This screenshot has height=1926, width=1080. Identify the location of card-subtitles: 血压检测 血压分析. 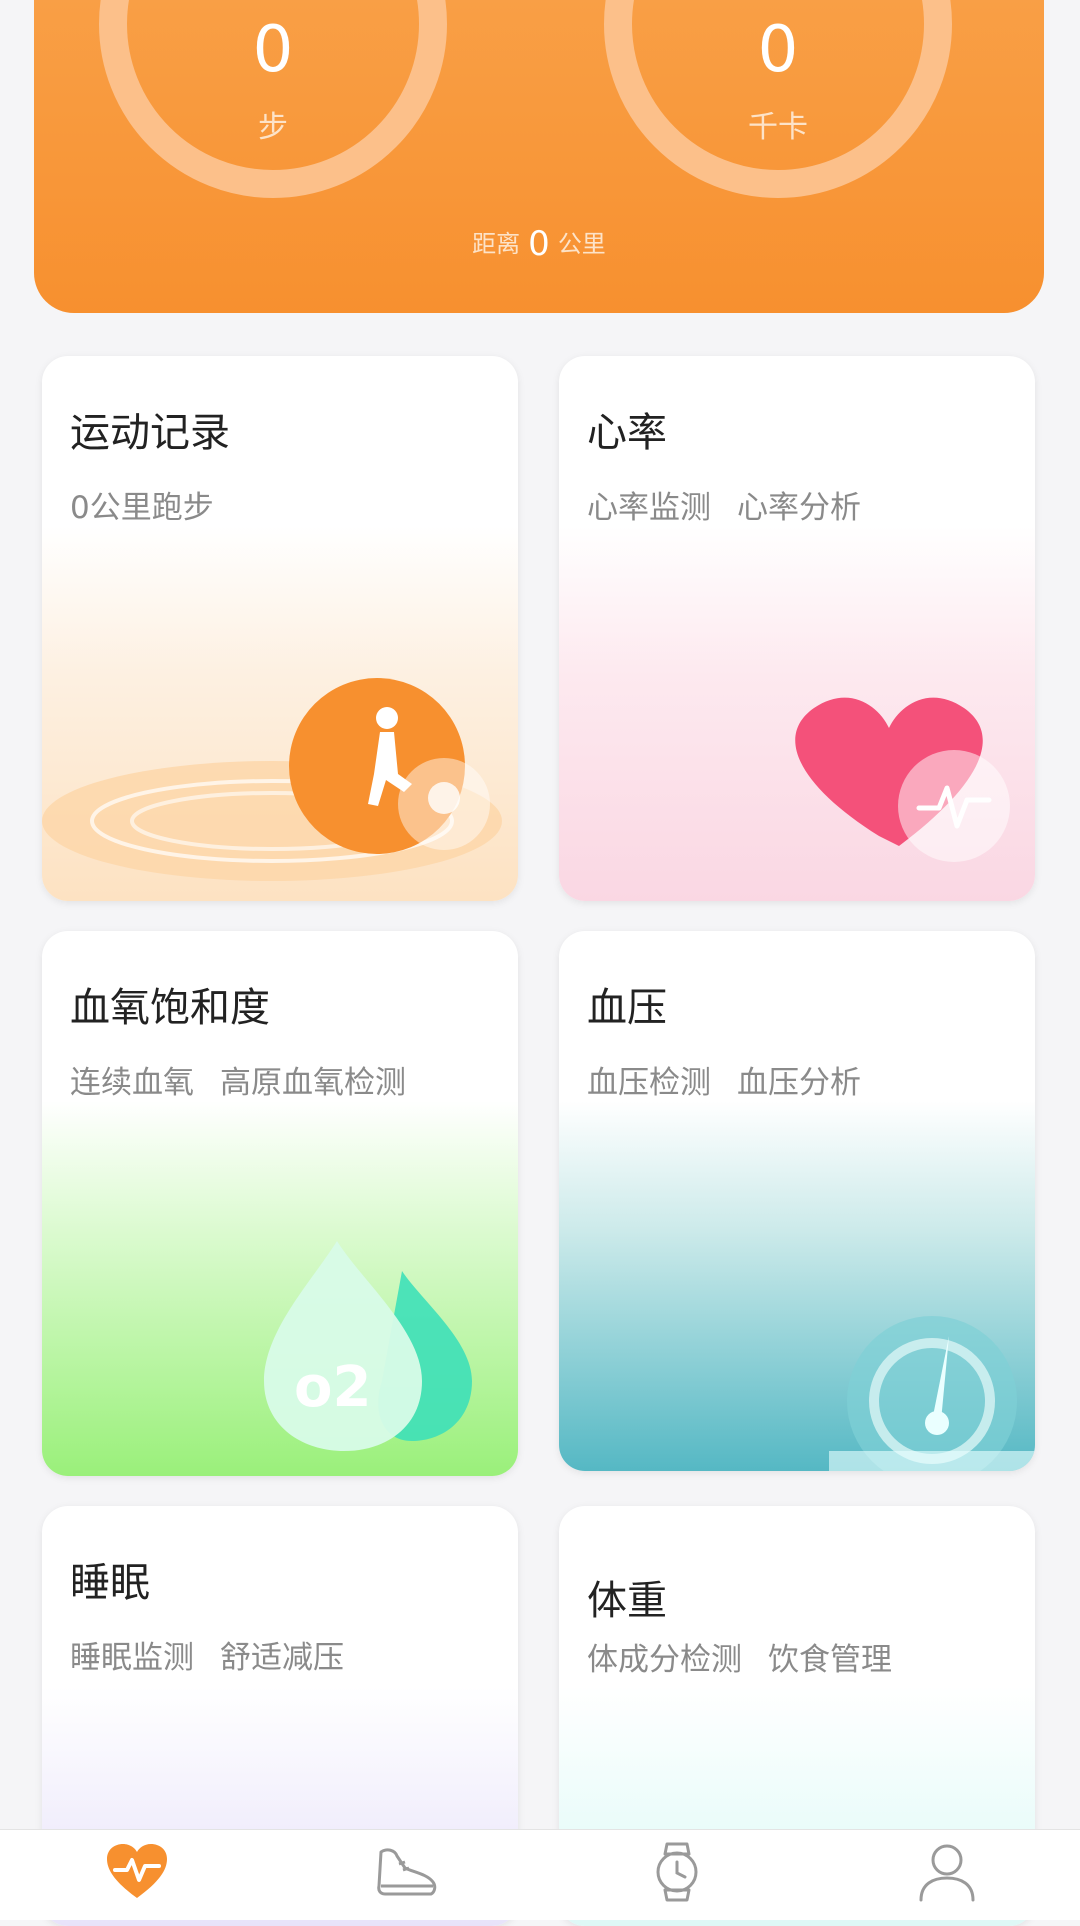
(737, 1079).